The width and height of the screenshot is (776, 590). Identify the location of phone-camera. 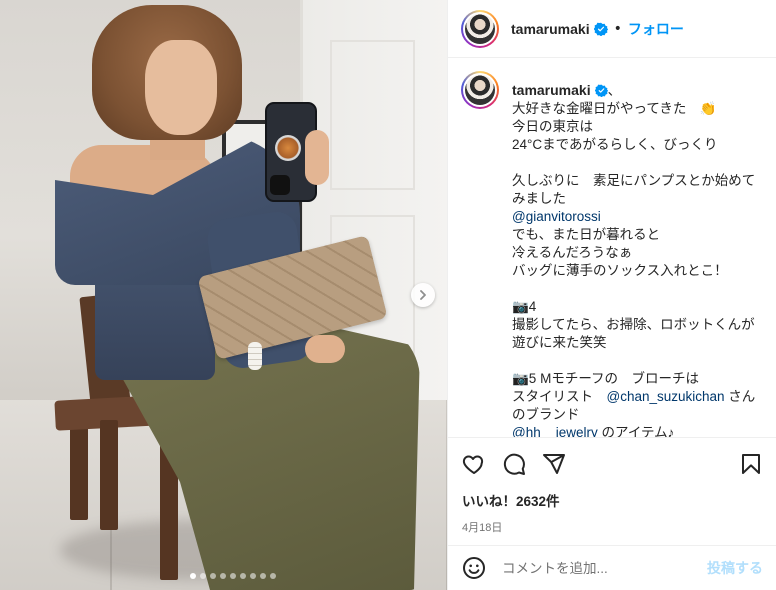
(280, 185).